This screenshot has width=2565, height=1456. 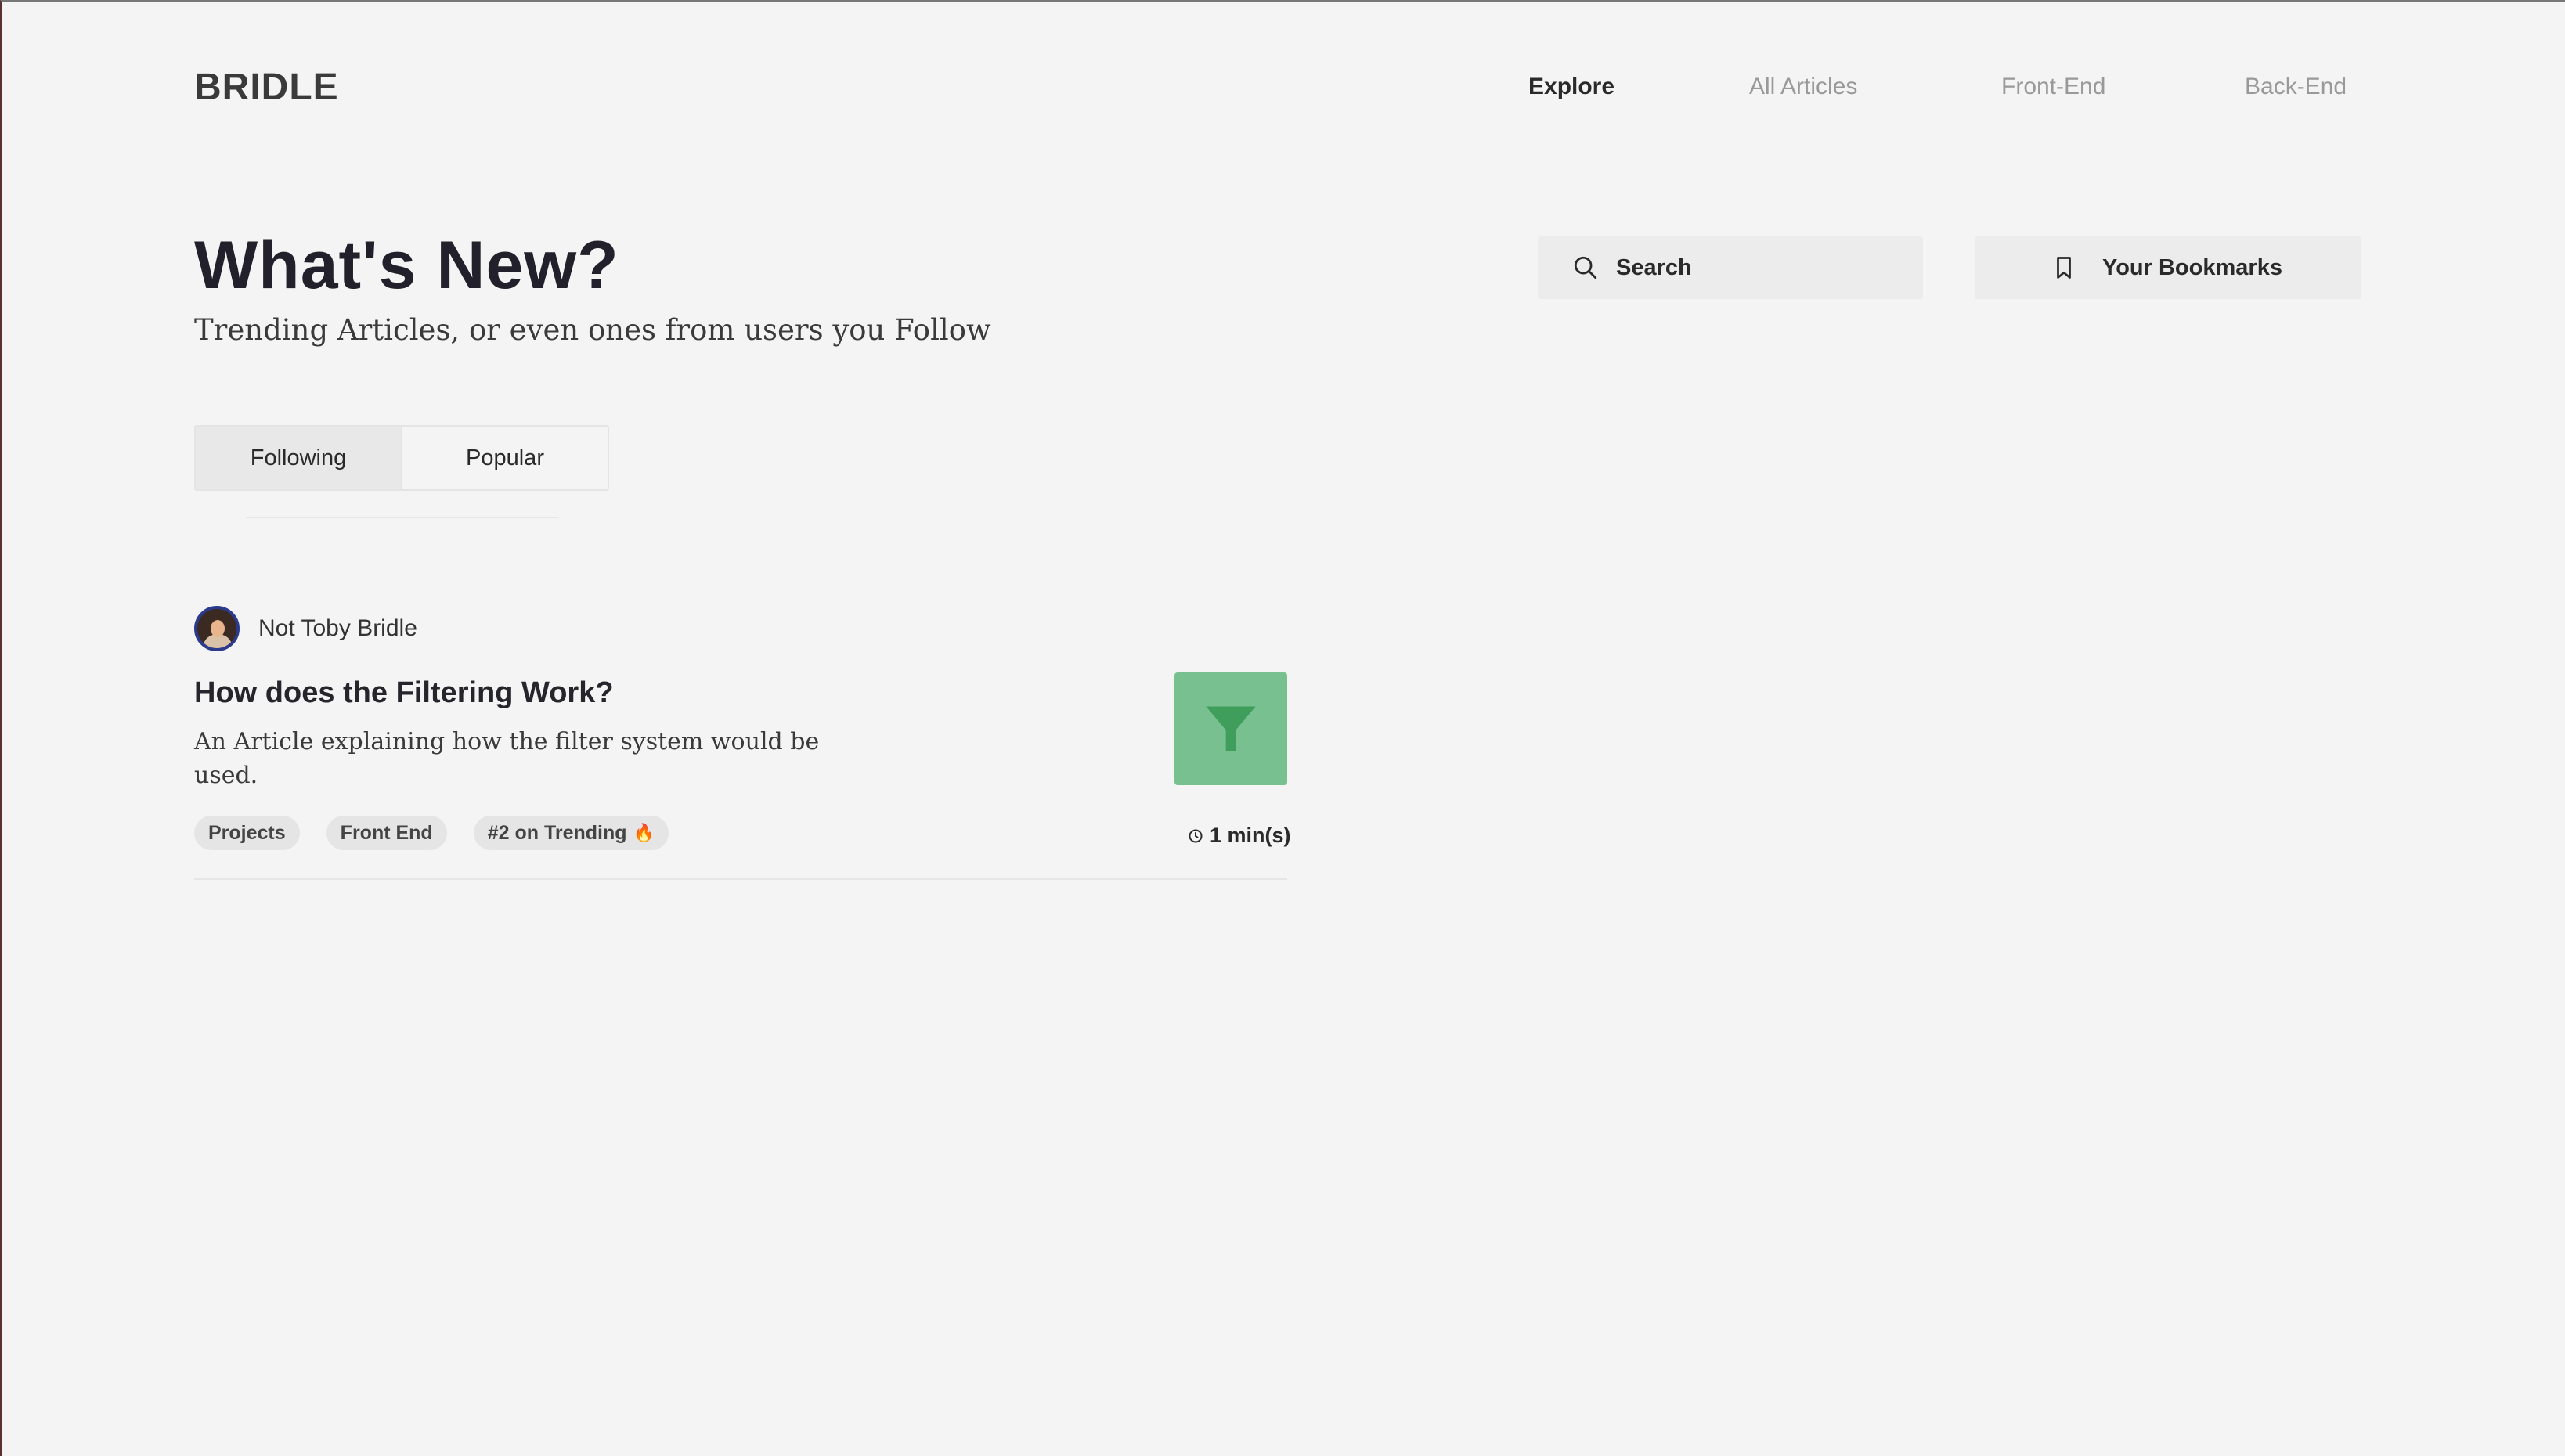 I want to click on article-author: Not Toby Bridle, so click(x=305, y=628).